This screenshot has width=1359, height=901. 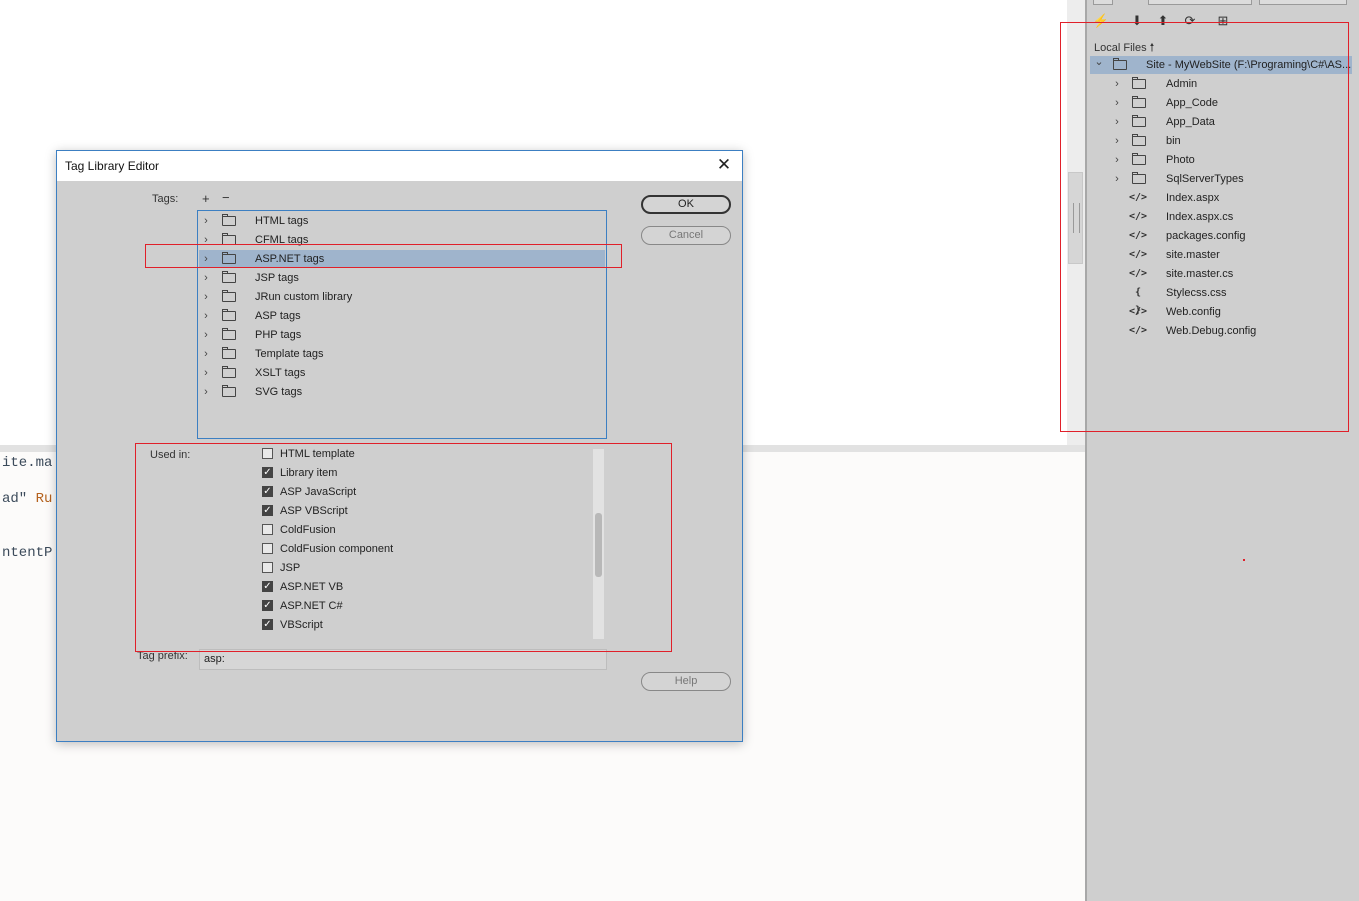 I want to click on used-in-item: HTML template, so click(x=423, y=455).